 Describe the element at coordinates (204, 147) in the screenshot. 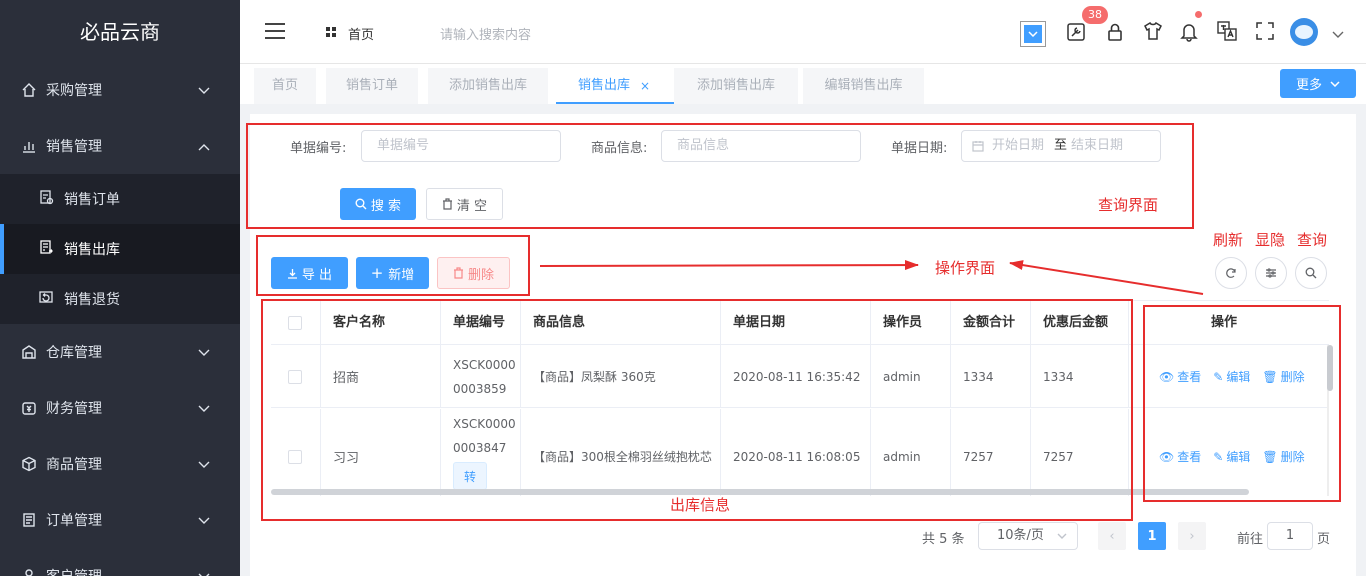

I see `chevron-up-icon` at that location.